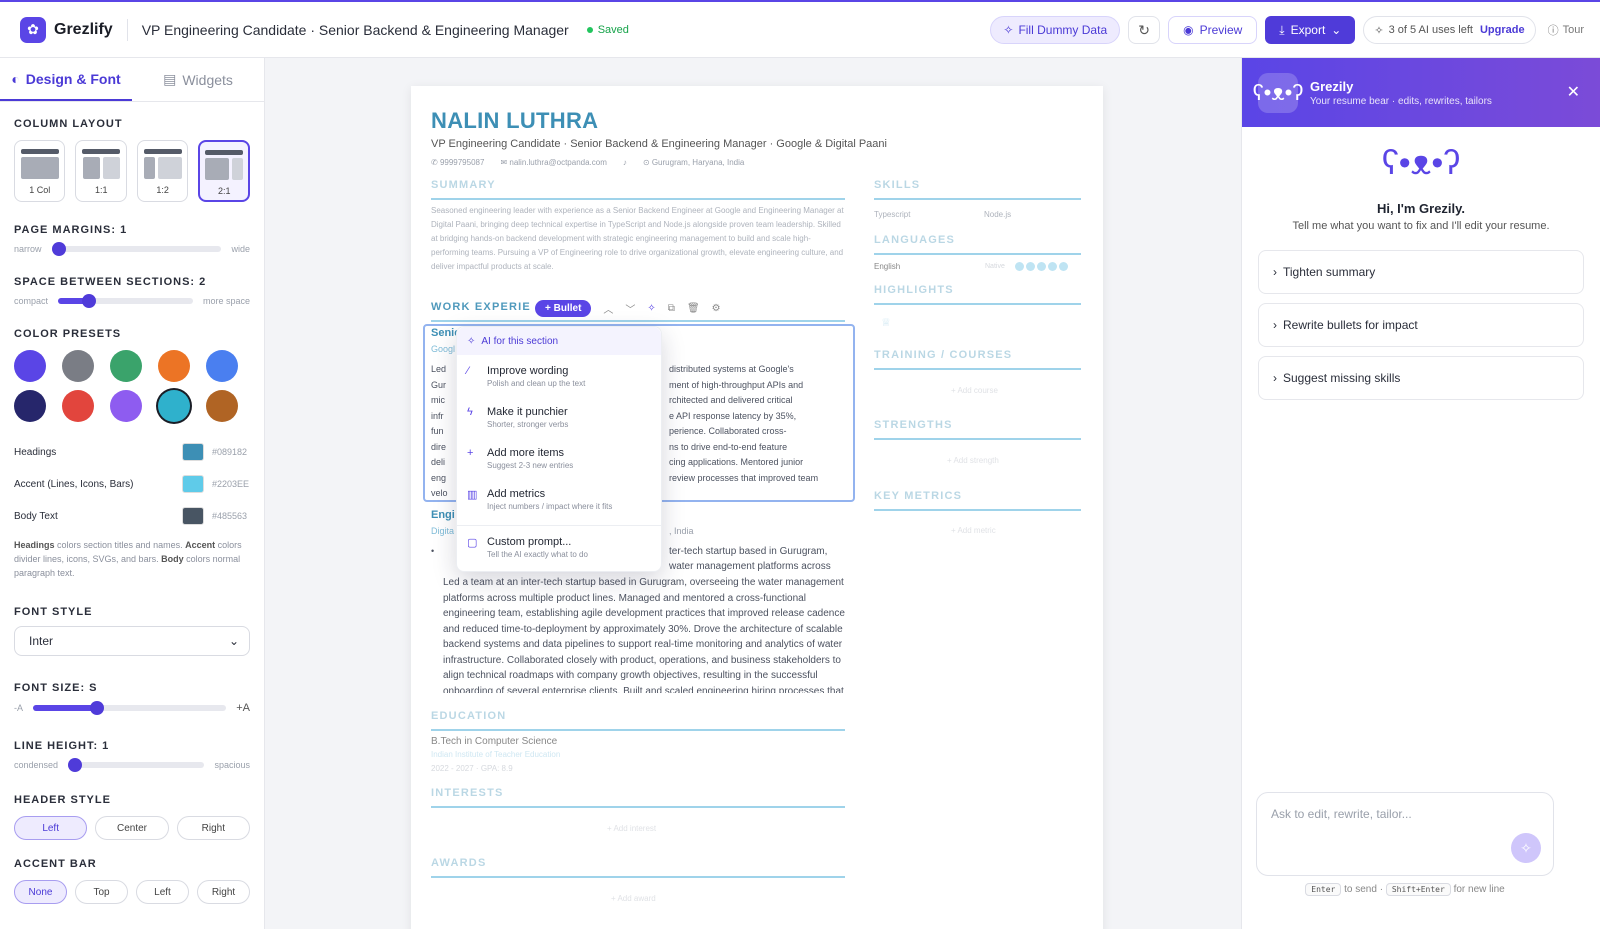  What do you see at coordinates (443, 350) in the screenshot?
I see `job1-company: Googl` at bounding box center [443, 350].